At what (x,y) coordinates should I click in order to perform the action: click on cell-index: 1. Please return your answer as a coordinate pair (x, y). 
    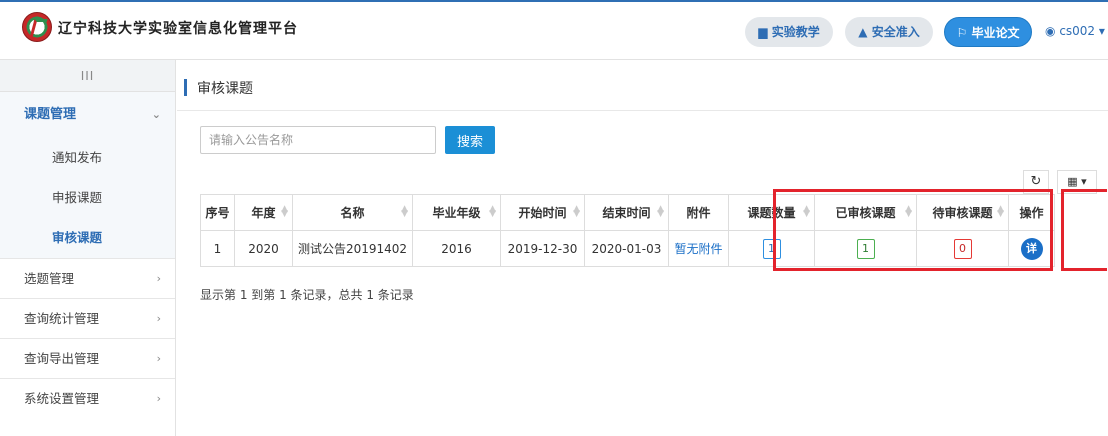
    Looking at the image, I should click on (217, 248).